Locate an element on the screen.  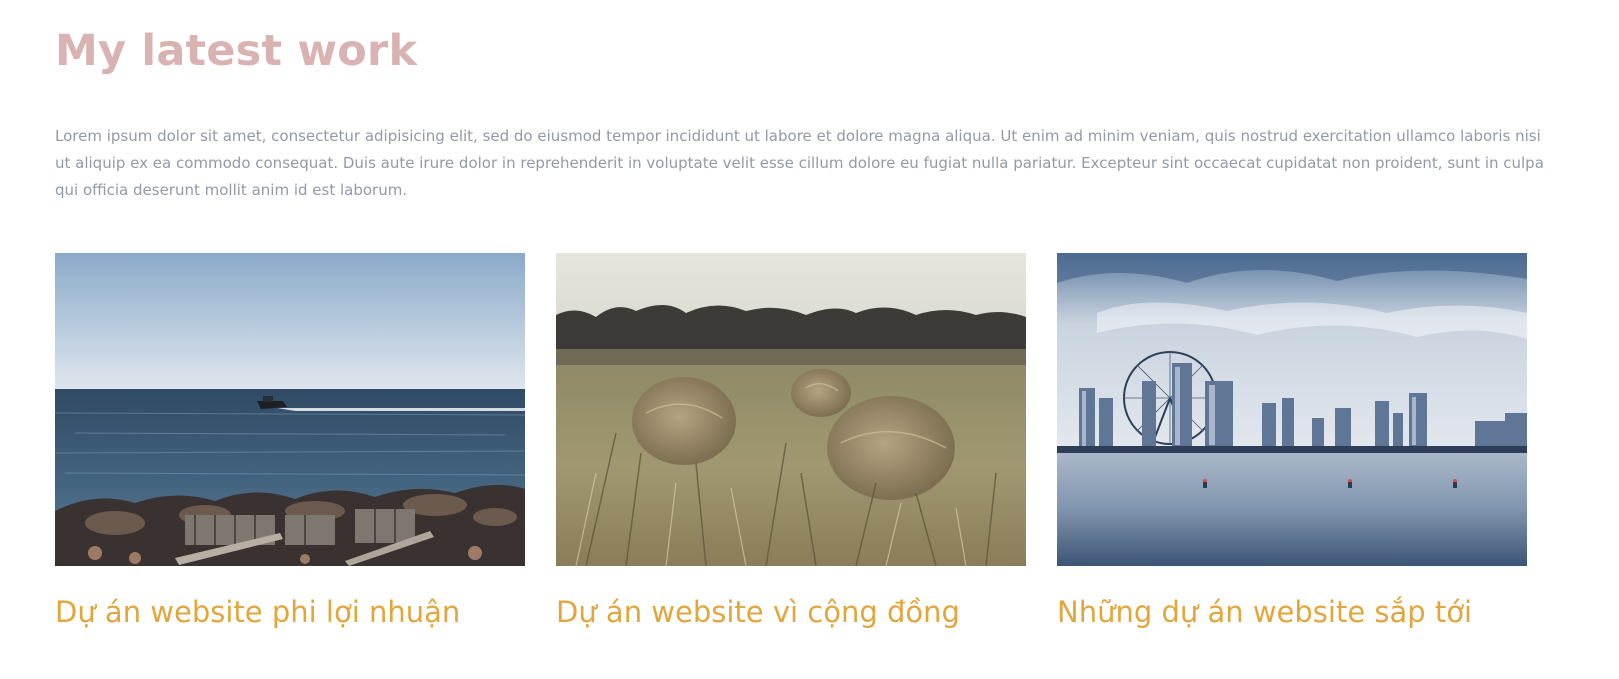
project-title: Dự án website vì cộng đồng is located at coordinates (791, 612).